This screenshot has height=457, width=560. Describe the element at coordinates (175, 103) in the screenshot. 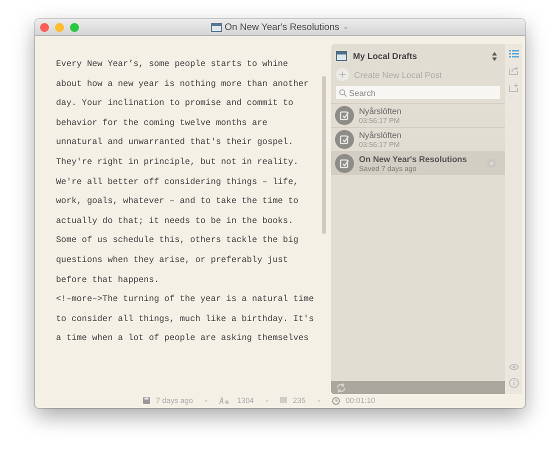

I see `text-line: day. Your inclination to promise and commit to` at that location.